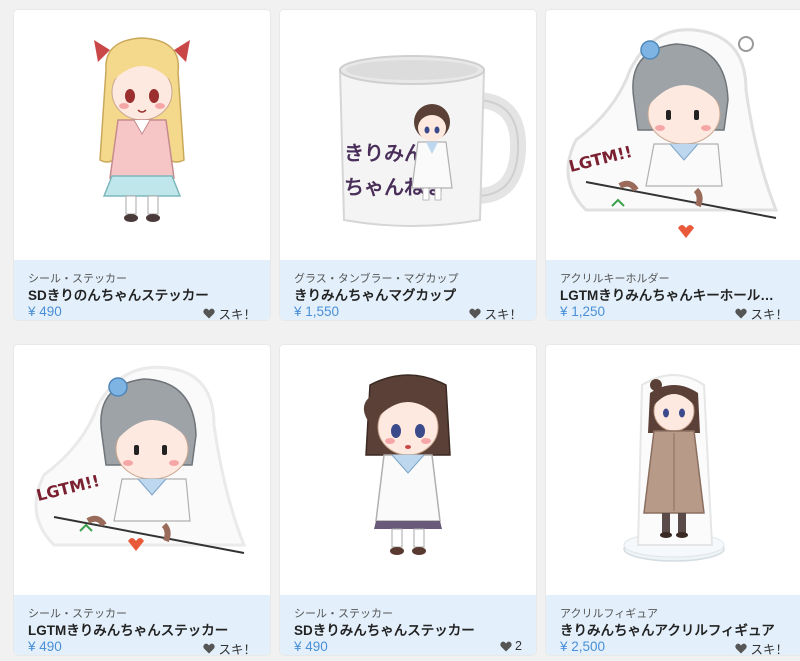  I want to click on product-info: グラス・タンブラー・マグカップ きりみんちゃんマグカップ ¥ 1,550 スキ！, so click(408, 290).